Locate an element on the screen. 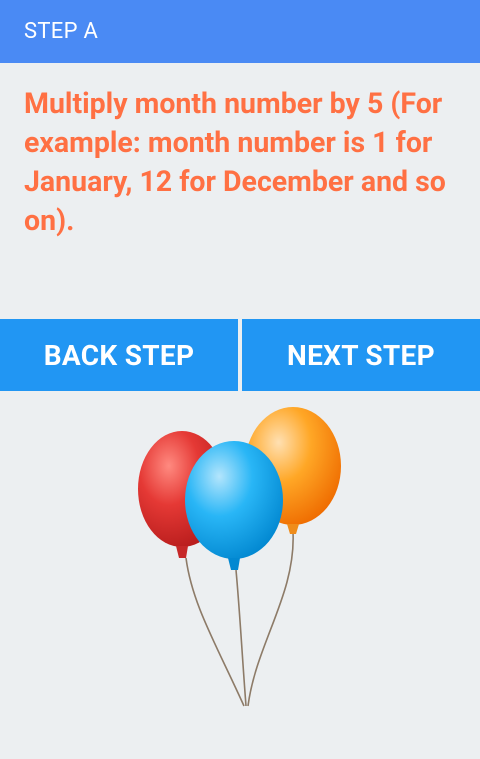 The image size is (480, 759). back-step-button: BACK STEP is located at coordinates (119, 355).